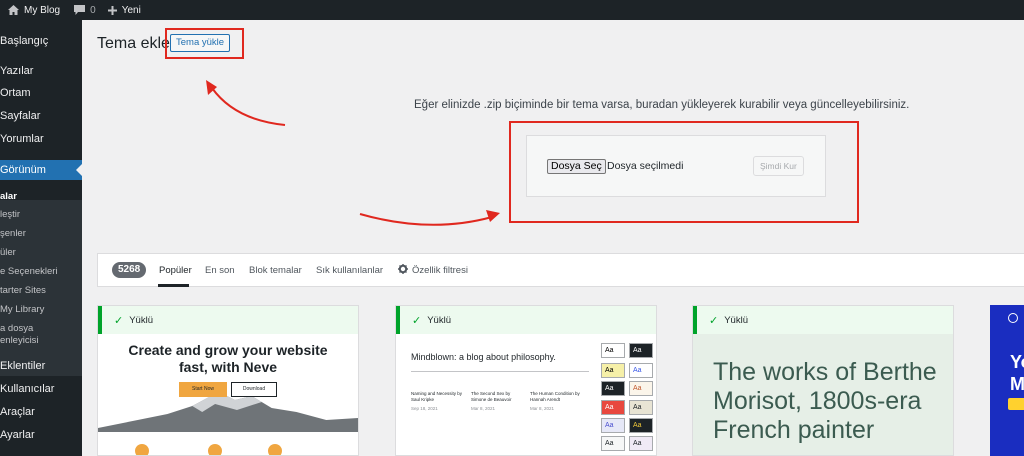 The image size is (1024, 456). Describe the element at coordinates (203, 389) in the screenshot. I see `preview-start-button: Start Now` at that location.